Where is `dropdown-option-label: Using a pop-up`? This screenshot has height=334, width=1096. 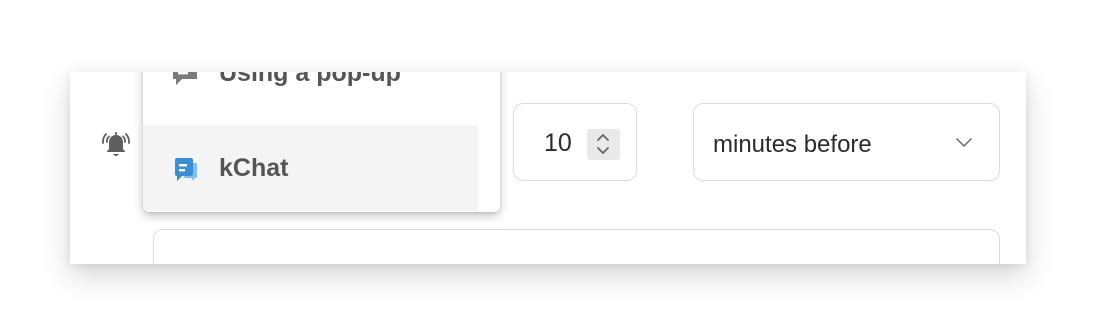
dropdown-option-label: Using a pop-up is located at coordinates (310, 79).